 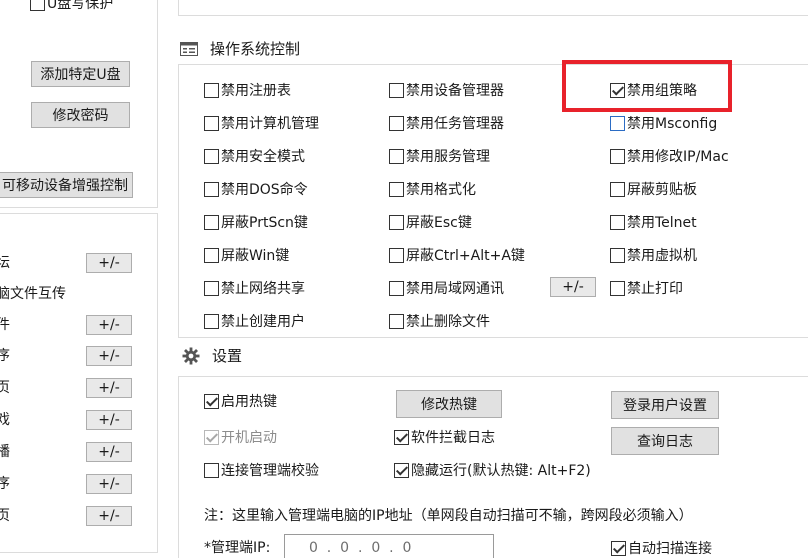 What do you see at coordinates (439, 223) in the screenshot?
I see `os-option-col2-4-label: 屏蔽Esc键` at bounding box center [439, 223].